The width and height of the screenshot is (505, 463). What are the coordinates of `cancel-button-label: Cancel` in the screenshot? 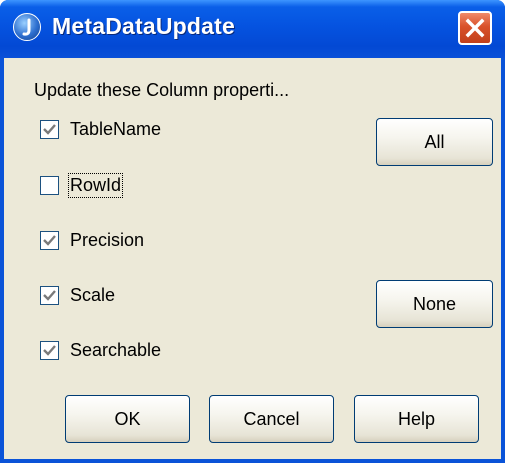 It's located at (271, 418).